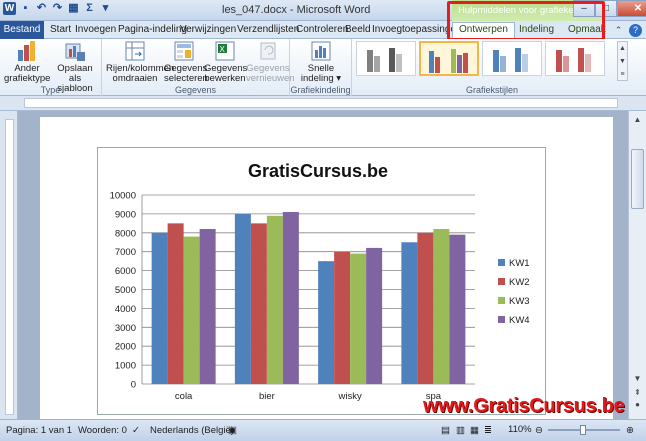  I want to click on switch-label-2: omdraaien, so click(135, 78).